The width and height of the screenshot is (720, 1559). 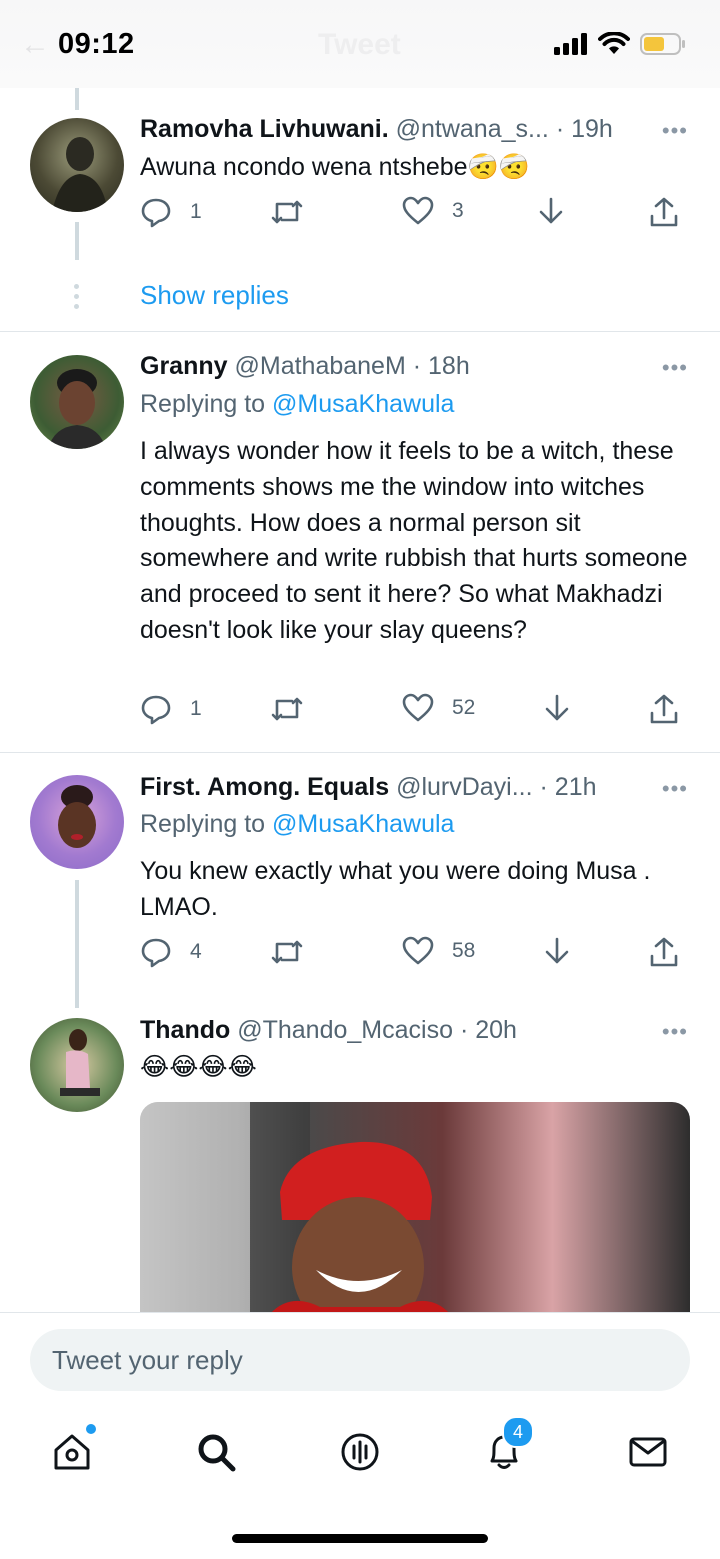 I want to click on tab-spaces, so click(x=360, y=1452).